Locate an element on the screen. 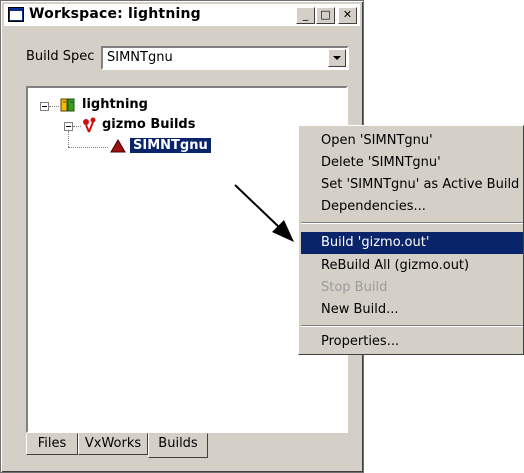 The image size is (524, 473). tree-node-simntgnu: SIMNTgnu is located at coordinates (170, 145).